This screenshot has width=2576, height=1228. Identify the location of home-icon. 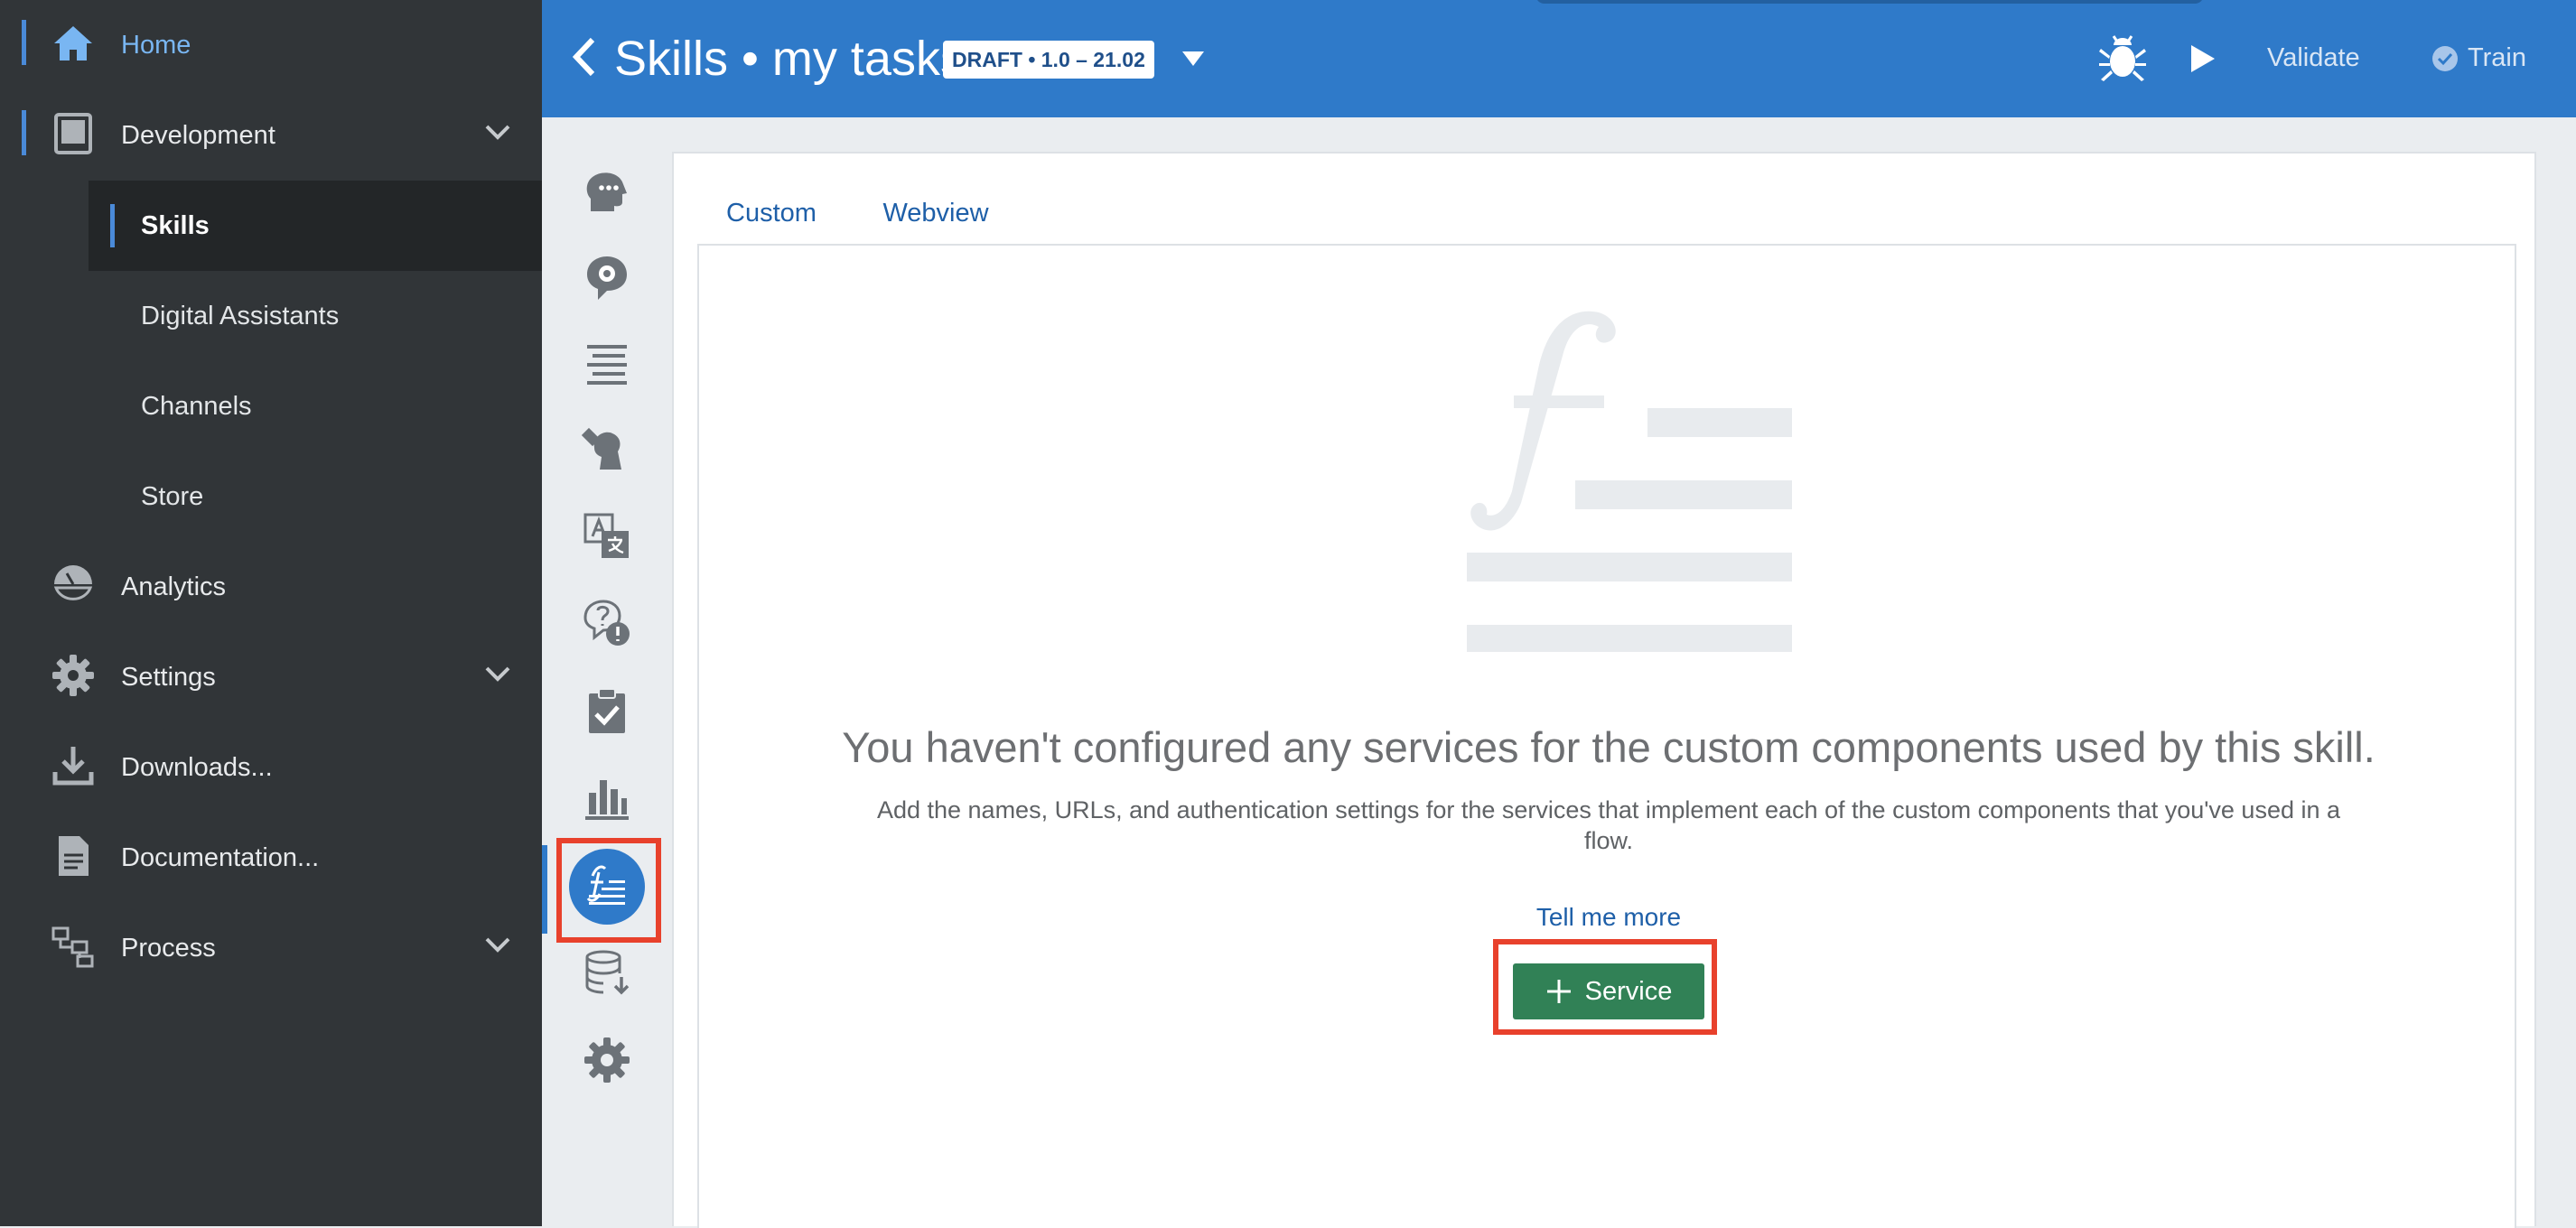
(73, 43).